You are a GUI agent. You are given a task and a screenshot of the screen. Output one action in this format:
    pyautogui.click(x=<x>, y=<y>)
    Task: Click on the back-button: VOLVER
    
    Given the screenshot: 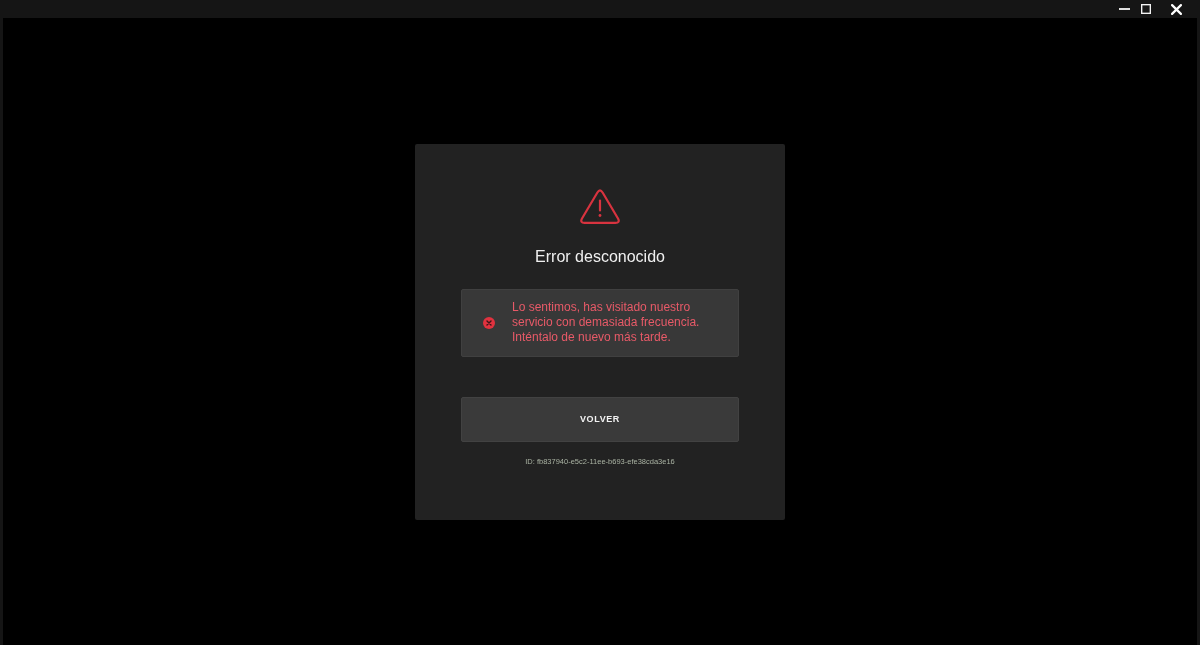 What is the action you would take?
    pyautogui.click(x=600, y=419)
    